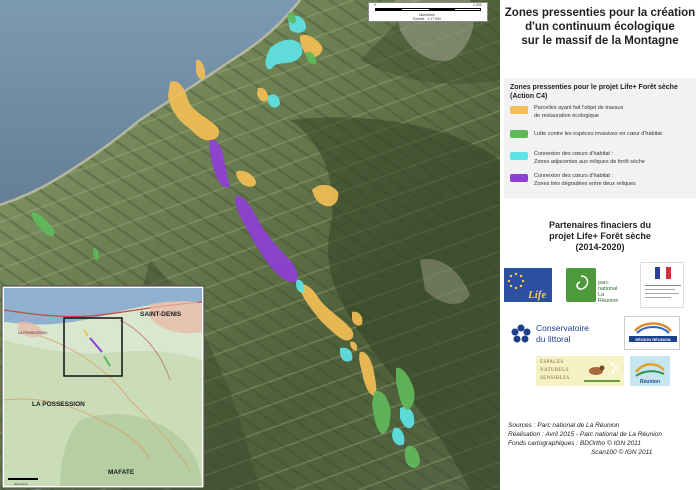  I want to click on legend-swatch-invasive, so click(519, 134).